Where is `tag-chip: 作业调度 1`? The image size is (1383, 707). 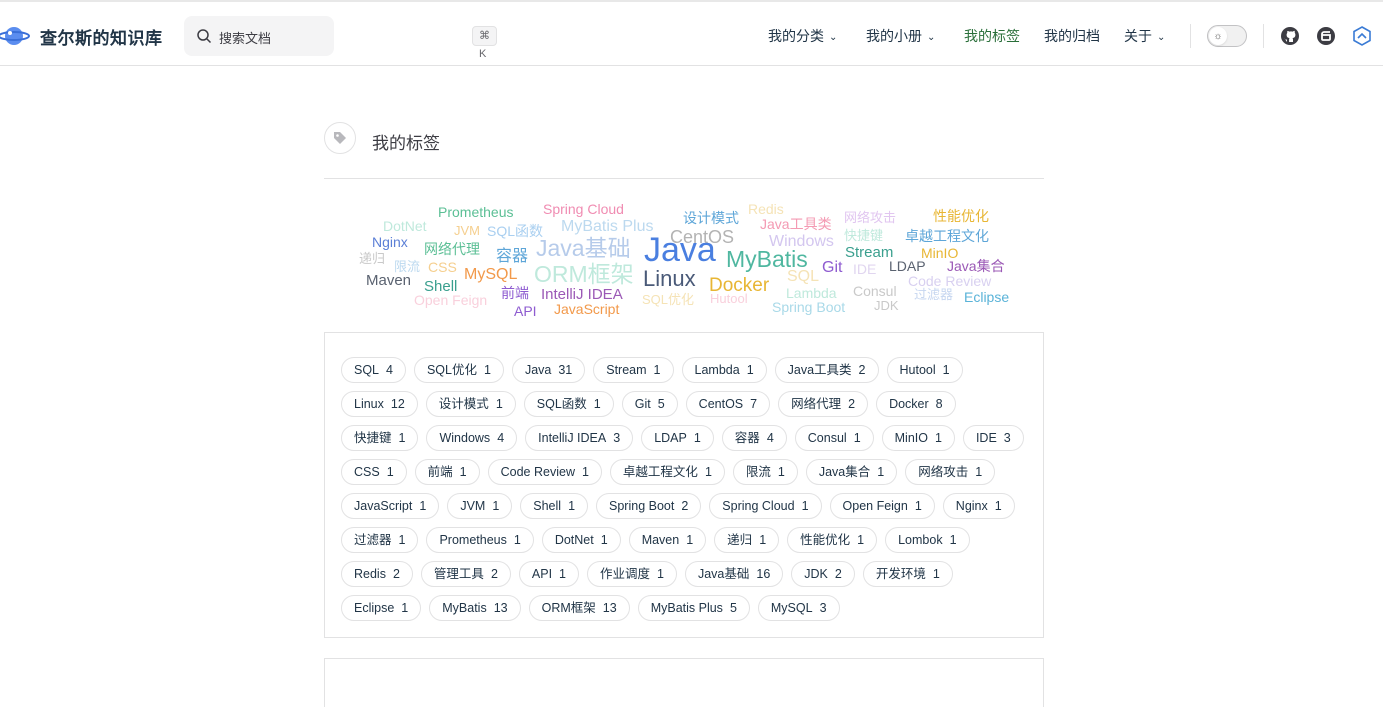
tag-chip: 作业调度 1 is located at coordinates (632, 574).